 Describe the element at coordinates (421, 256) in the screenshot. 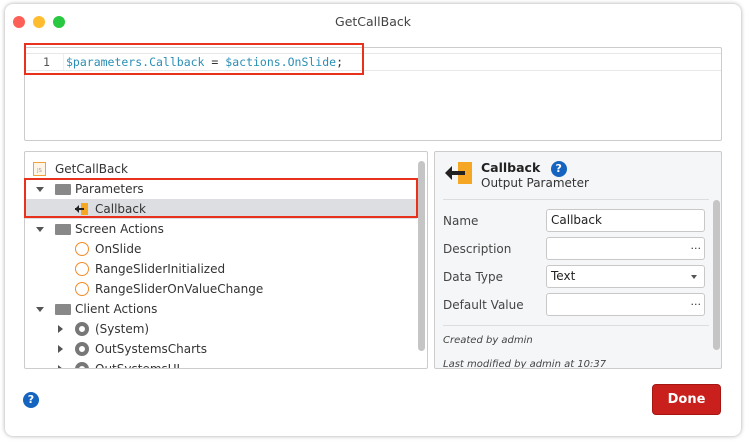

I see `tree-scrollbar` at that location.